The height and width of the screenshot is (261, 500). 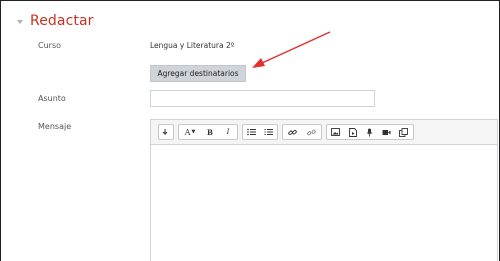 What do you see at coordinates (403, 132) in the screenshot?
I see `manage-files-icon` at bounding box center [403, 132].